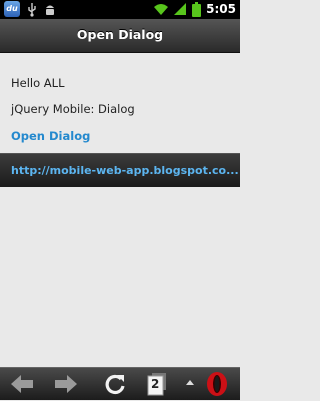 The width and height of the screenshot is (320, 401). What do you see at coordinates (32, 10) in the screenshot?
I see `usb-icon` at bounding box center [32, 10].